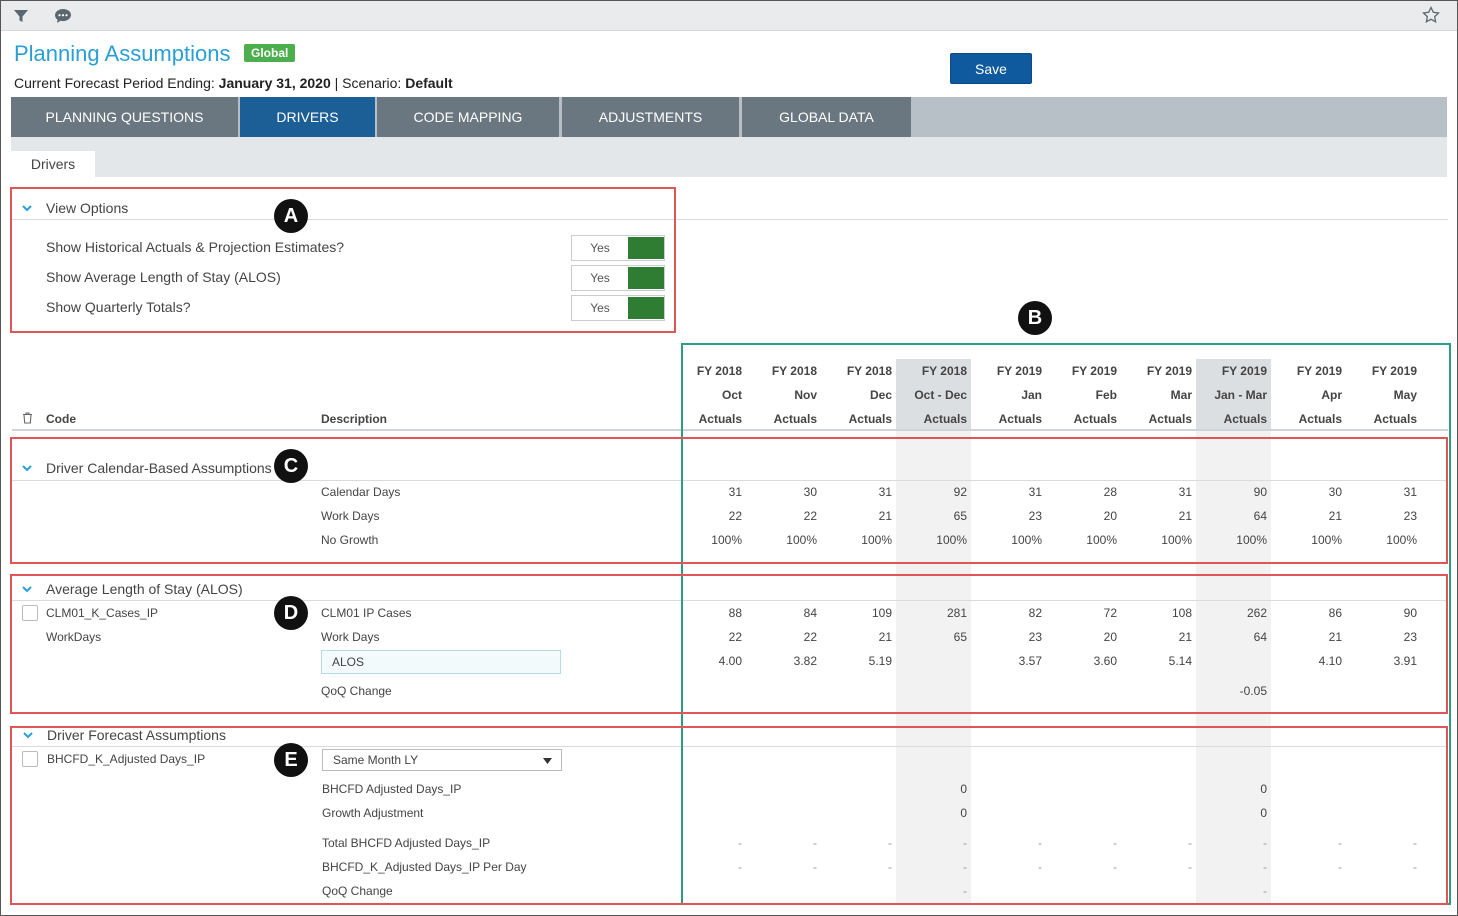 The width and height of the screenshot is (1458, 916). I want to click on description-column-header: Description, so click(354, 419).